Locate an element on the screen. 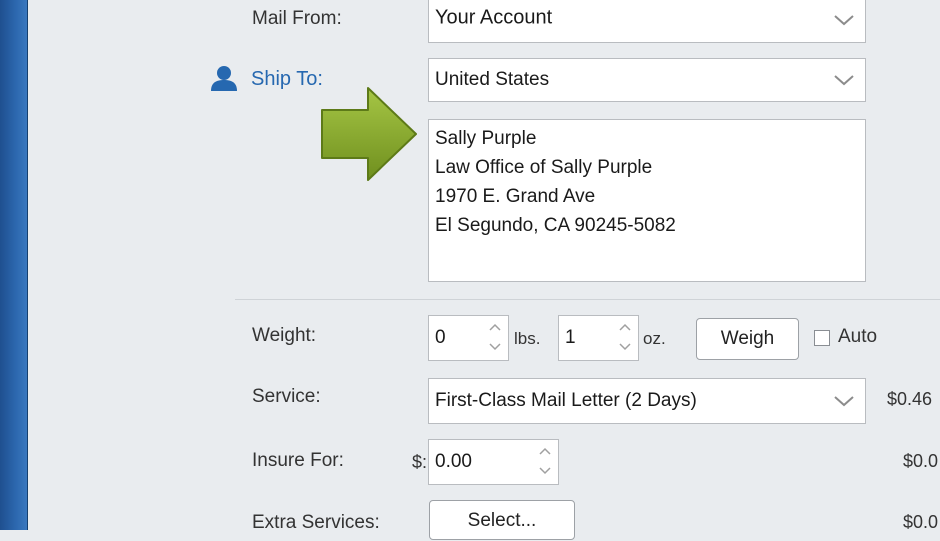  insure-for-input: 0.00 is located at coordinates (493, 462).